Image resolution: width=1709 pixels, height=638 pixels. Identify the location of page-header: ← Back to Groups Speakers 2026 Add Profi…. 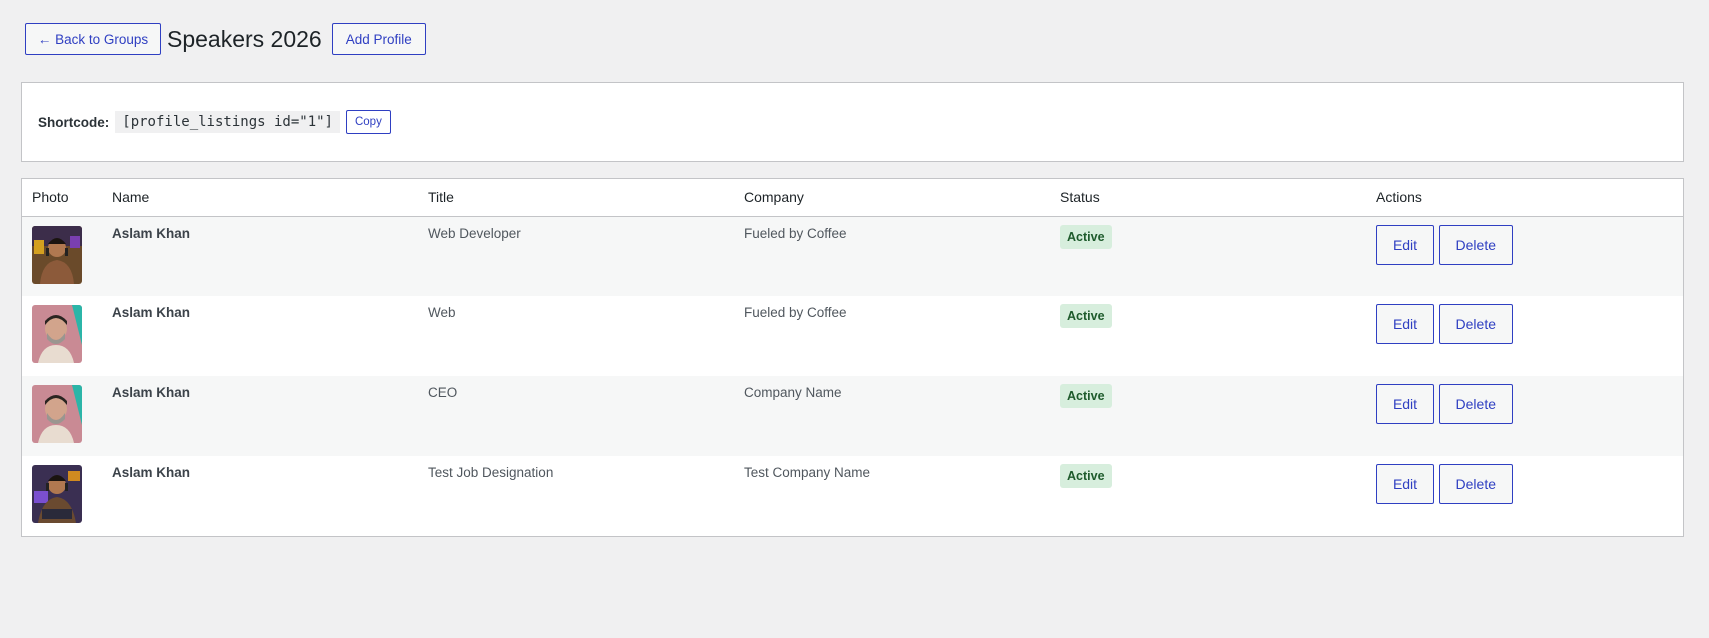
(225, 39).